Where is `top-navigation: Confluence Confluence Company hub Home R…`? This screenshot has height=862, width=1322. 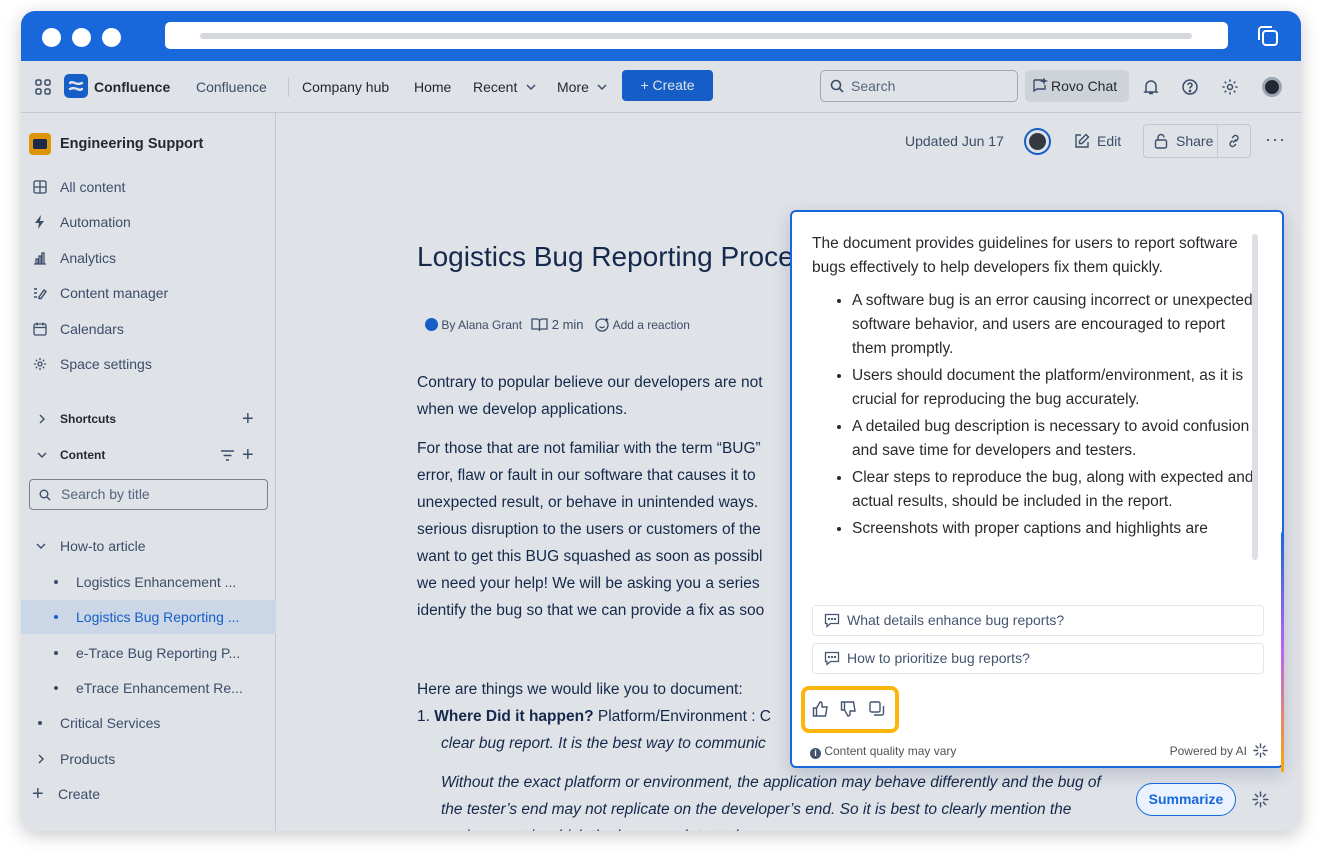 top-navigation: Confluence Confluence Company hub Home R… is located at coordinates (661, 87).